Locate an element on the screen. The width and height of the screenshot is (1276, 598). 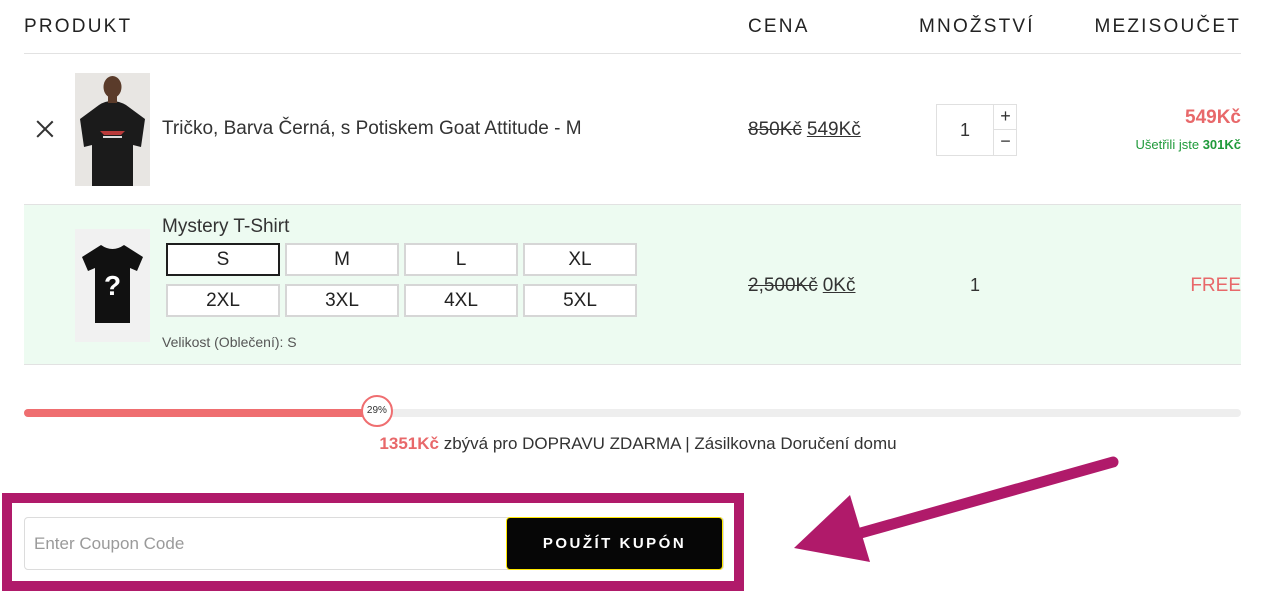
size-option-2xl: 2XL is located at coordinates (223, 300).